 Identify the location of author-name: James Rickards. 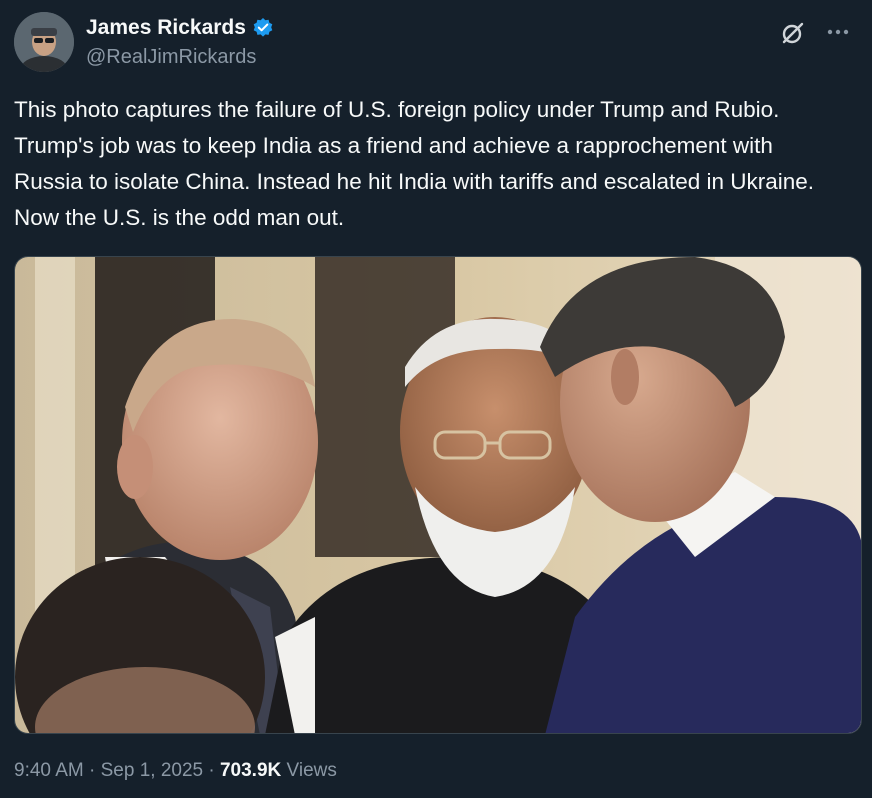
(166, 28).